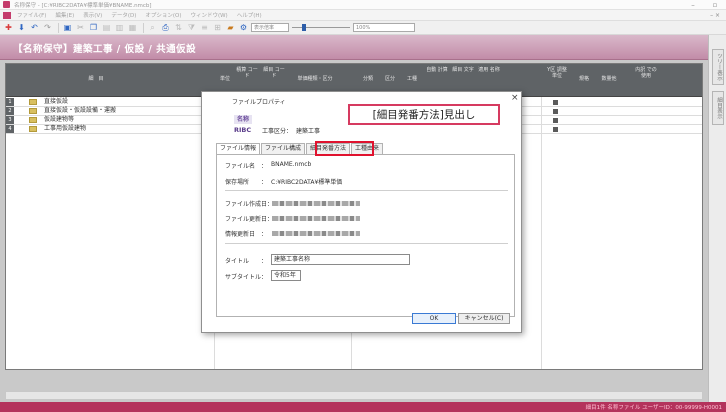 The image size is (726, 412). I want to click on menu-view: 表示(V), so click(92, 15).